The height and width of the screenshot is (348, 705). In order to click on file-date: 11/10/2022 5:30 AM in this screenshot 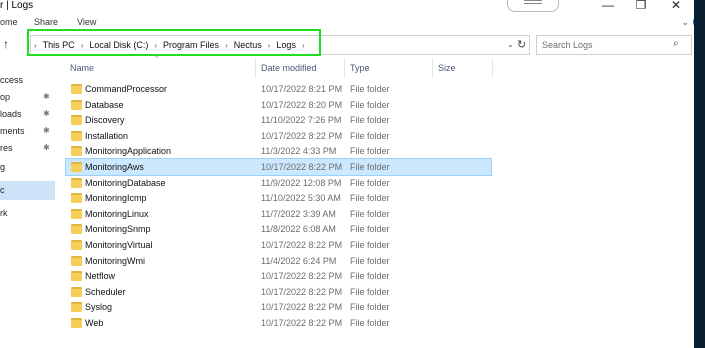, I will do `click(301, 198)`.